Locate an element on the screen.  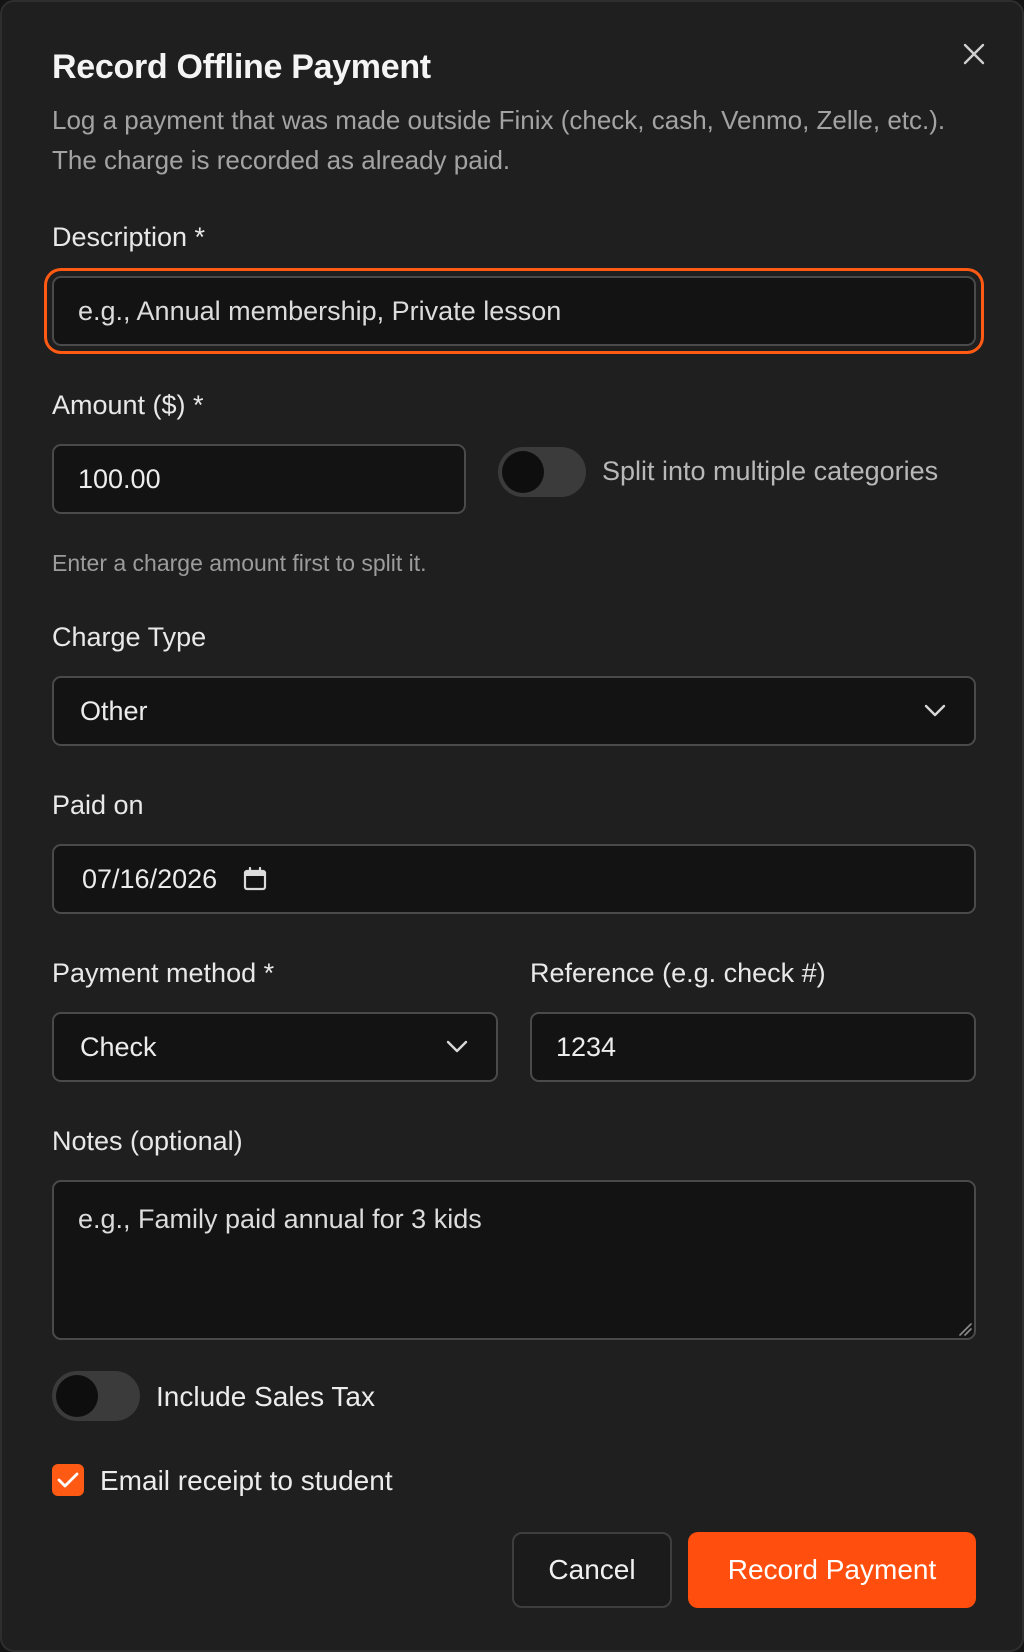
close-icon is located at coordinates (974, 54).